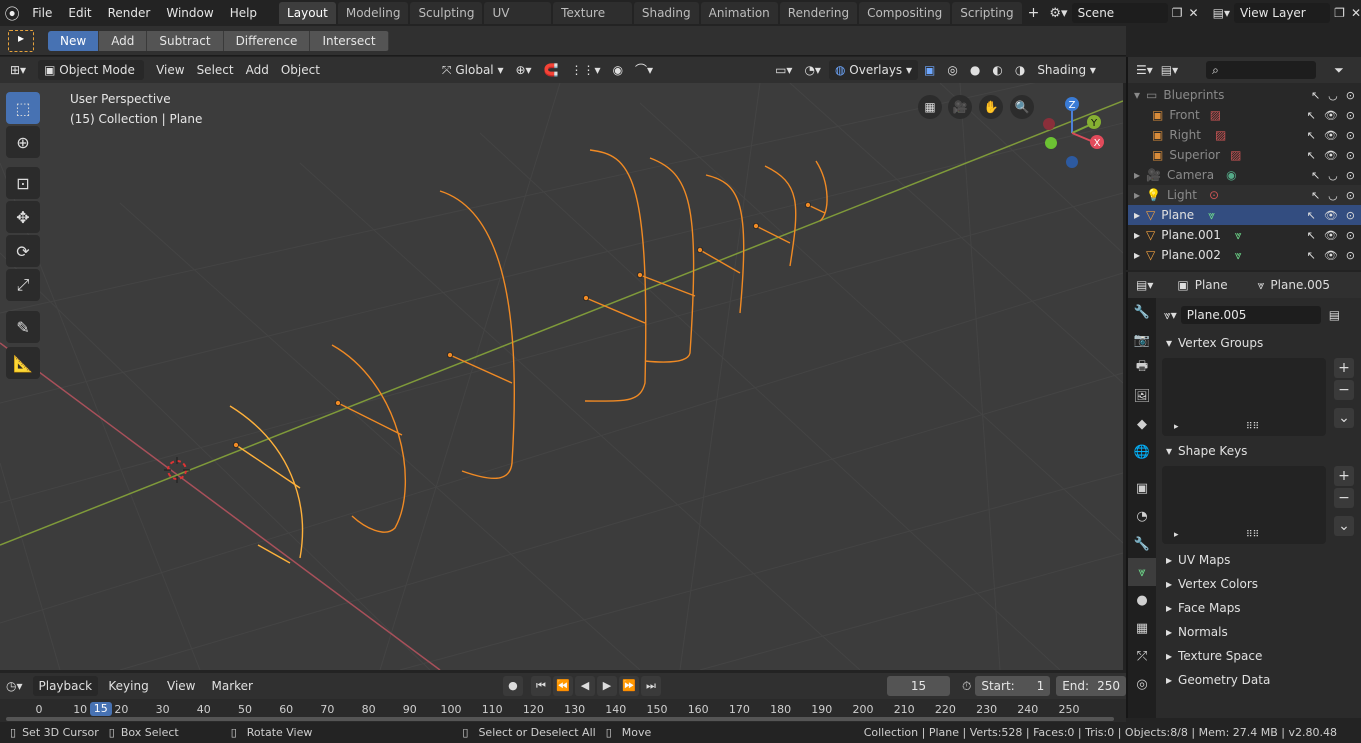 This screenshot has height=743, width=1361. Describe the element at coordinates (91, 78) in the screenshot. I see `mode-dropdown: ▣ Object Mode ▾` at that location.